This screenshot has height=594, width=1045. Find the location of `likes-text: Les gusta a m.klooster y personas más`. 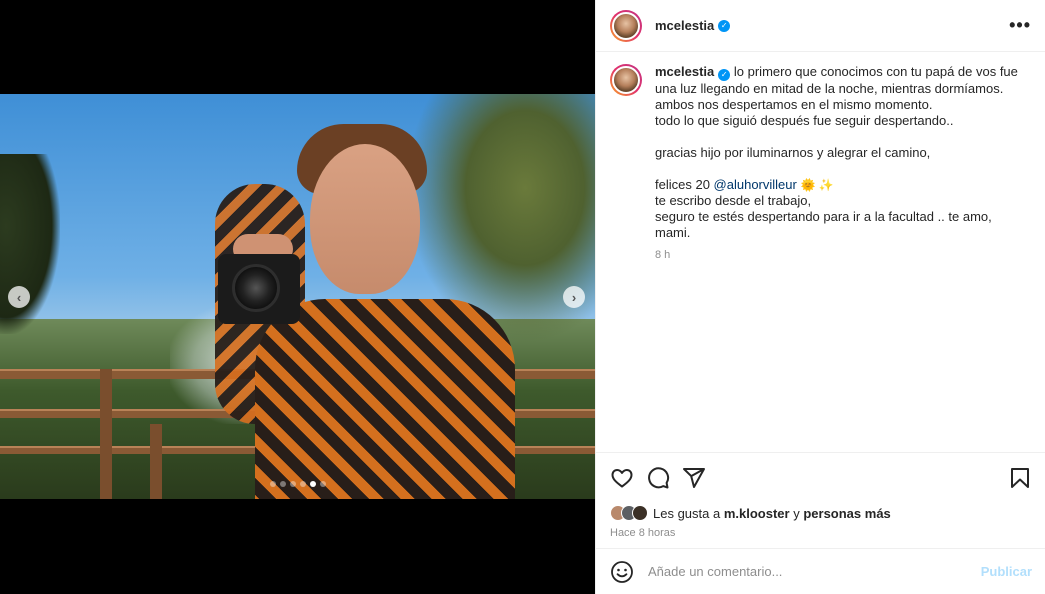

likes-text: Les gusta a m.klooster y personas más is located at coordinates (772, 513).